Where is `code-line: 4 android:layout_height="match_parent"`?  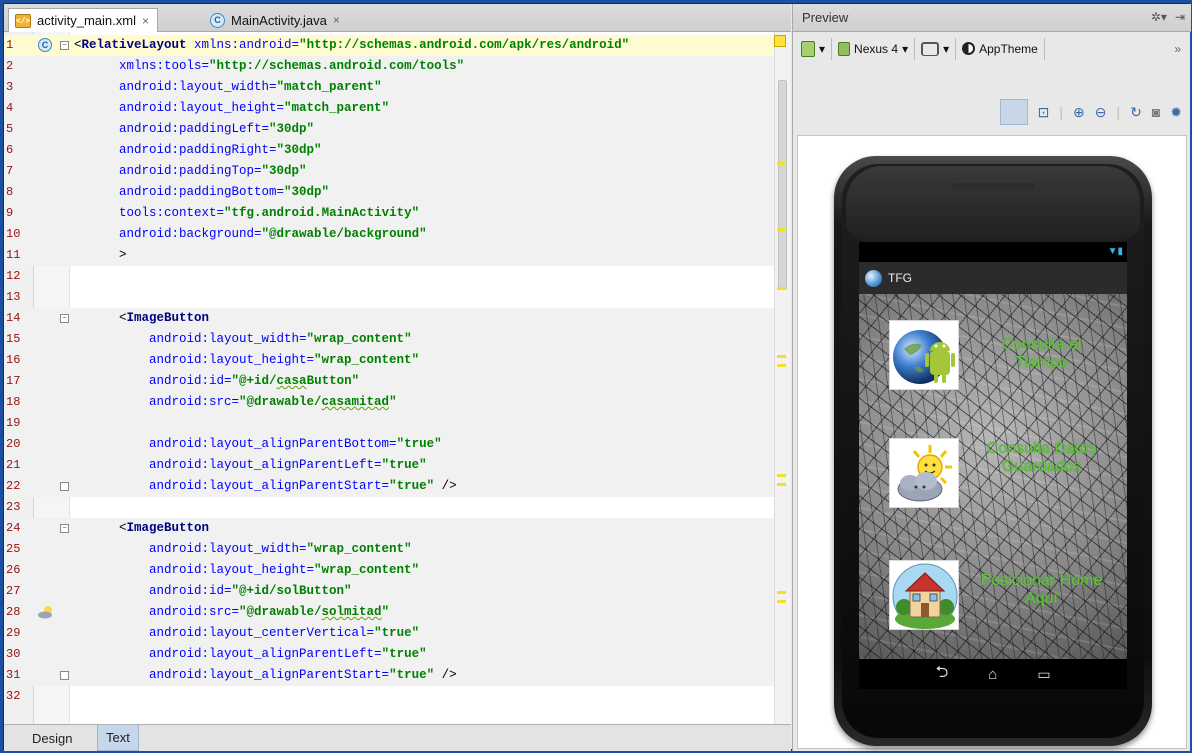 code-line: 4 android:layout_height="match_parent" is located at coordinates (389, 108).